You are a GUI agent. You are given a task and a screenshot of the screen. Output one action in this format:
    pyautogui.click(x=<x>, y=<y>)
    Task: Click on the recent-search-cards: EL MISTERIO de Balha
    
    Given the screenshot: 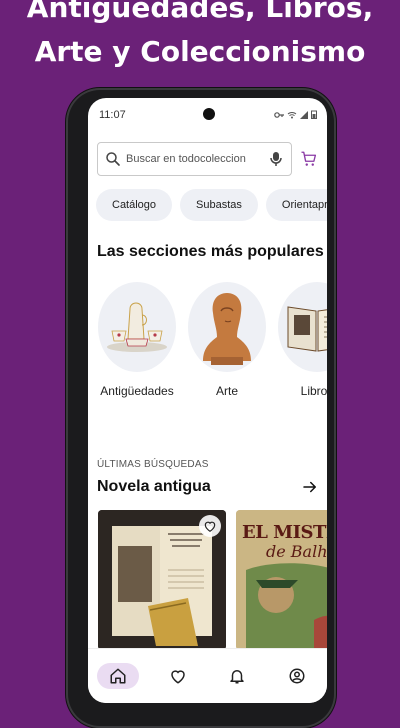 What is the action you would take?
    pyautogui.click(x=212, y=580)
    